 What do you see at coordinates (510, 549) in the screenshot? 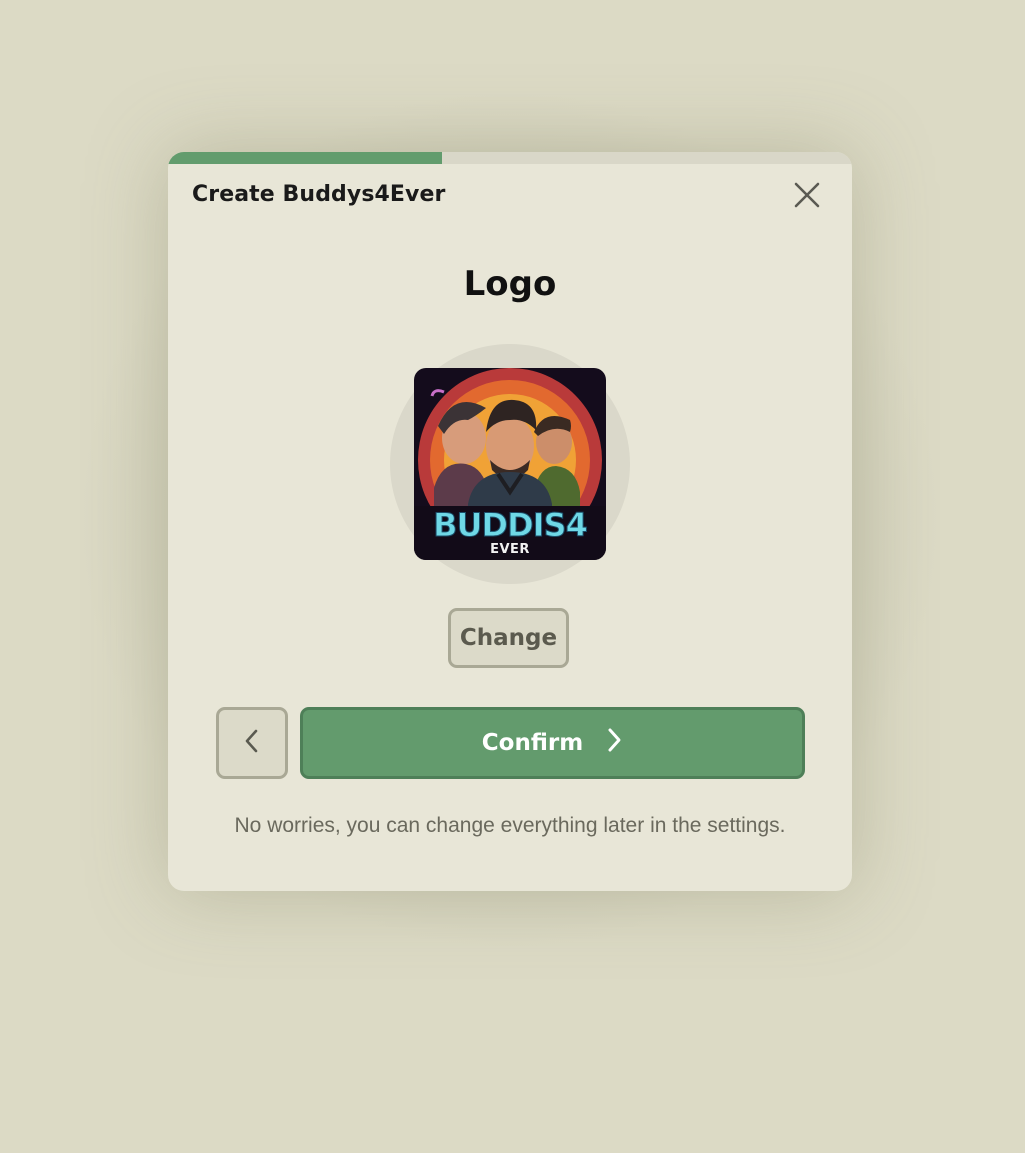
I see `logo-wordmark-sub: EVER` at bounding box center [510, 549].